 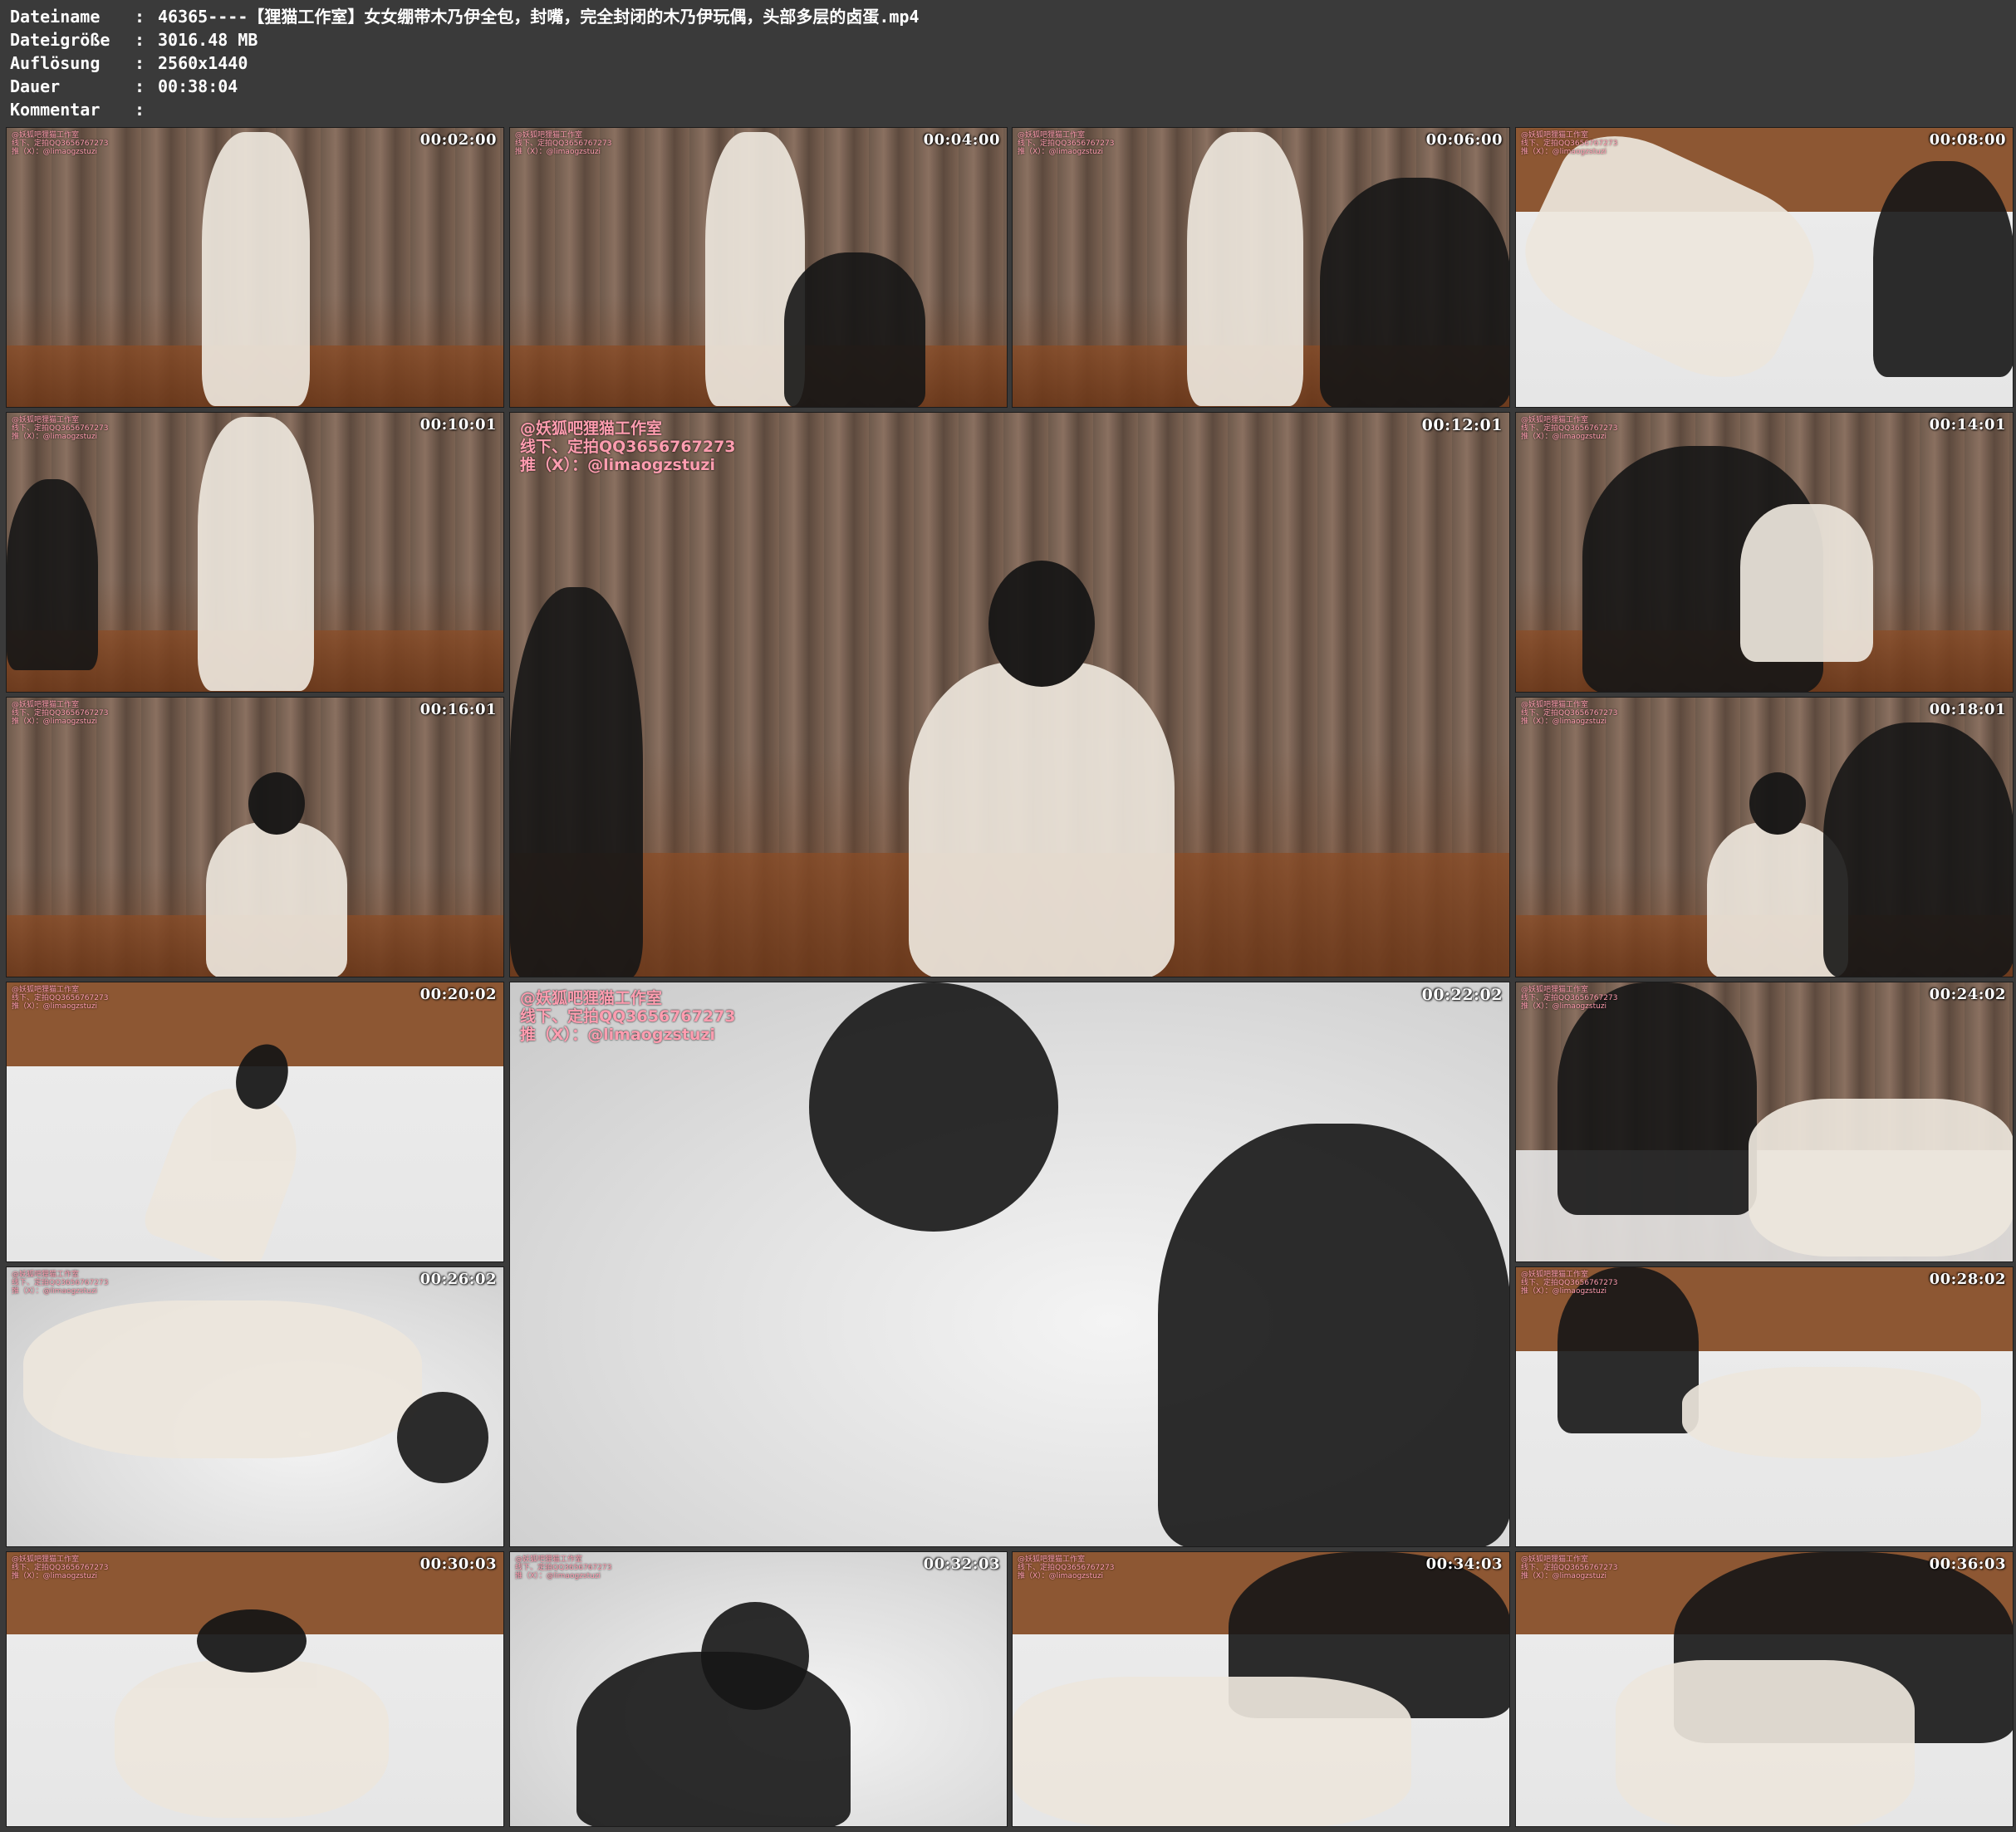 I want to click on duration-key: Dauer, so click(x=35, y=86).